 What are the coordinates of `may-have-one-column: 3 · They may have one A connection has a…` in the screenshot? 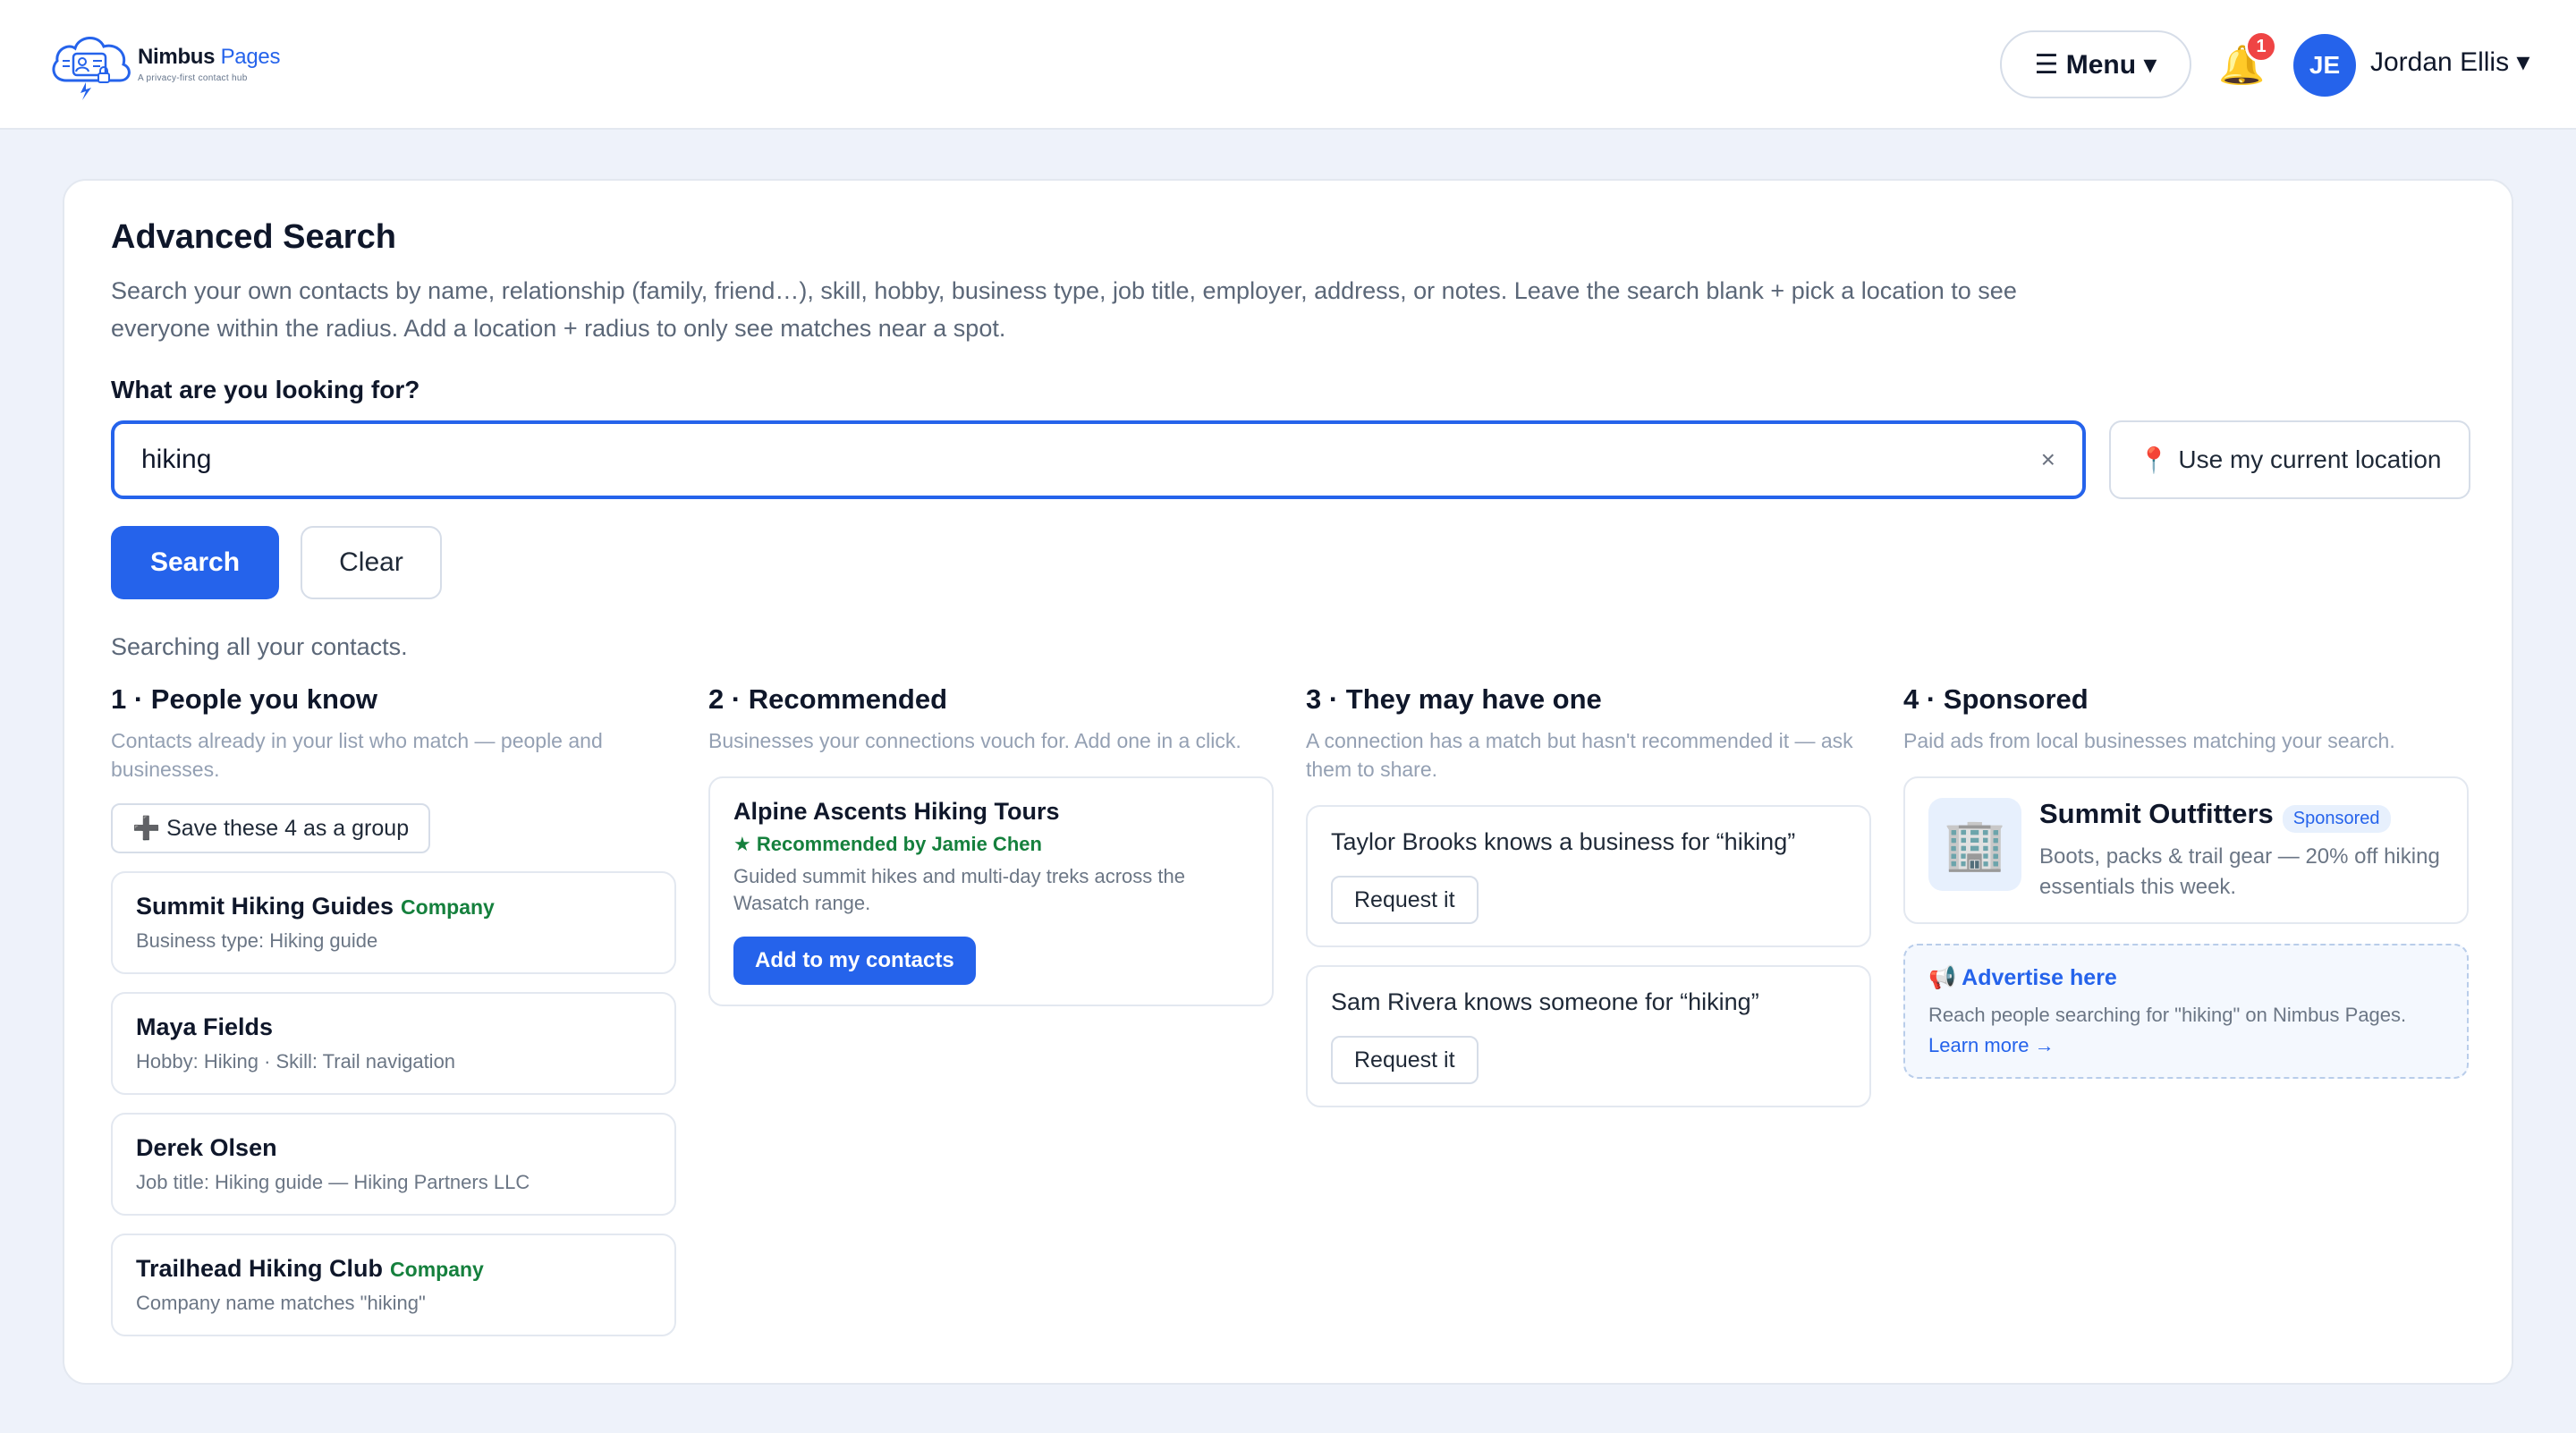 It's located at (1588, 895).